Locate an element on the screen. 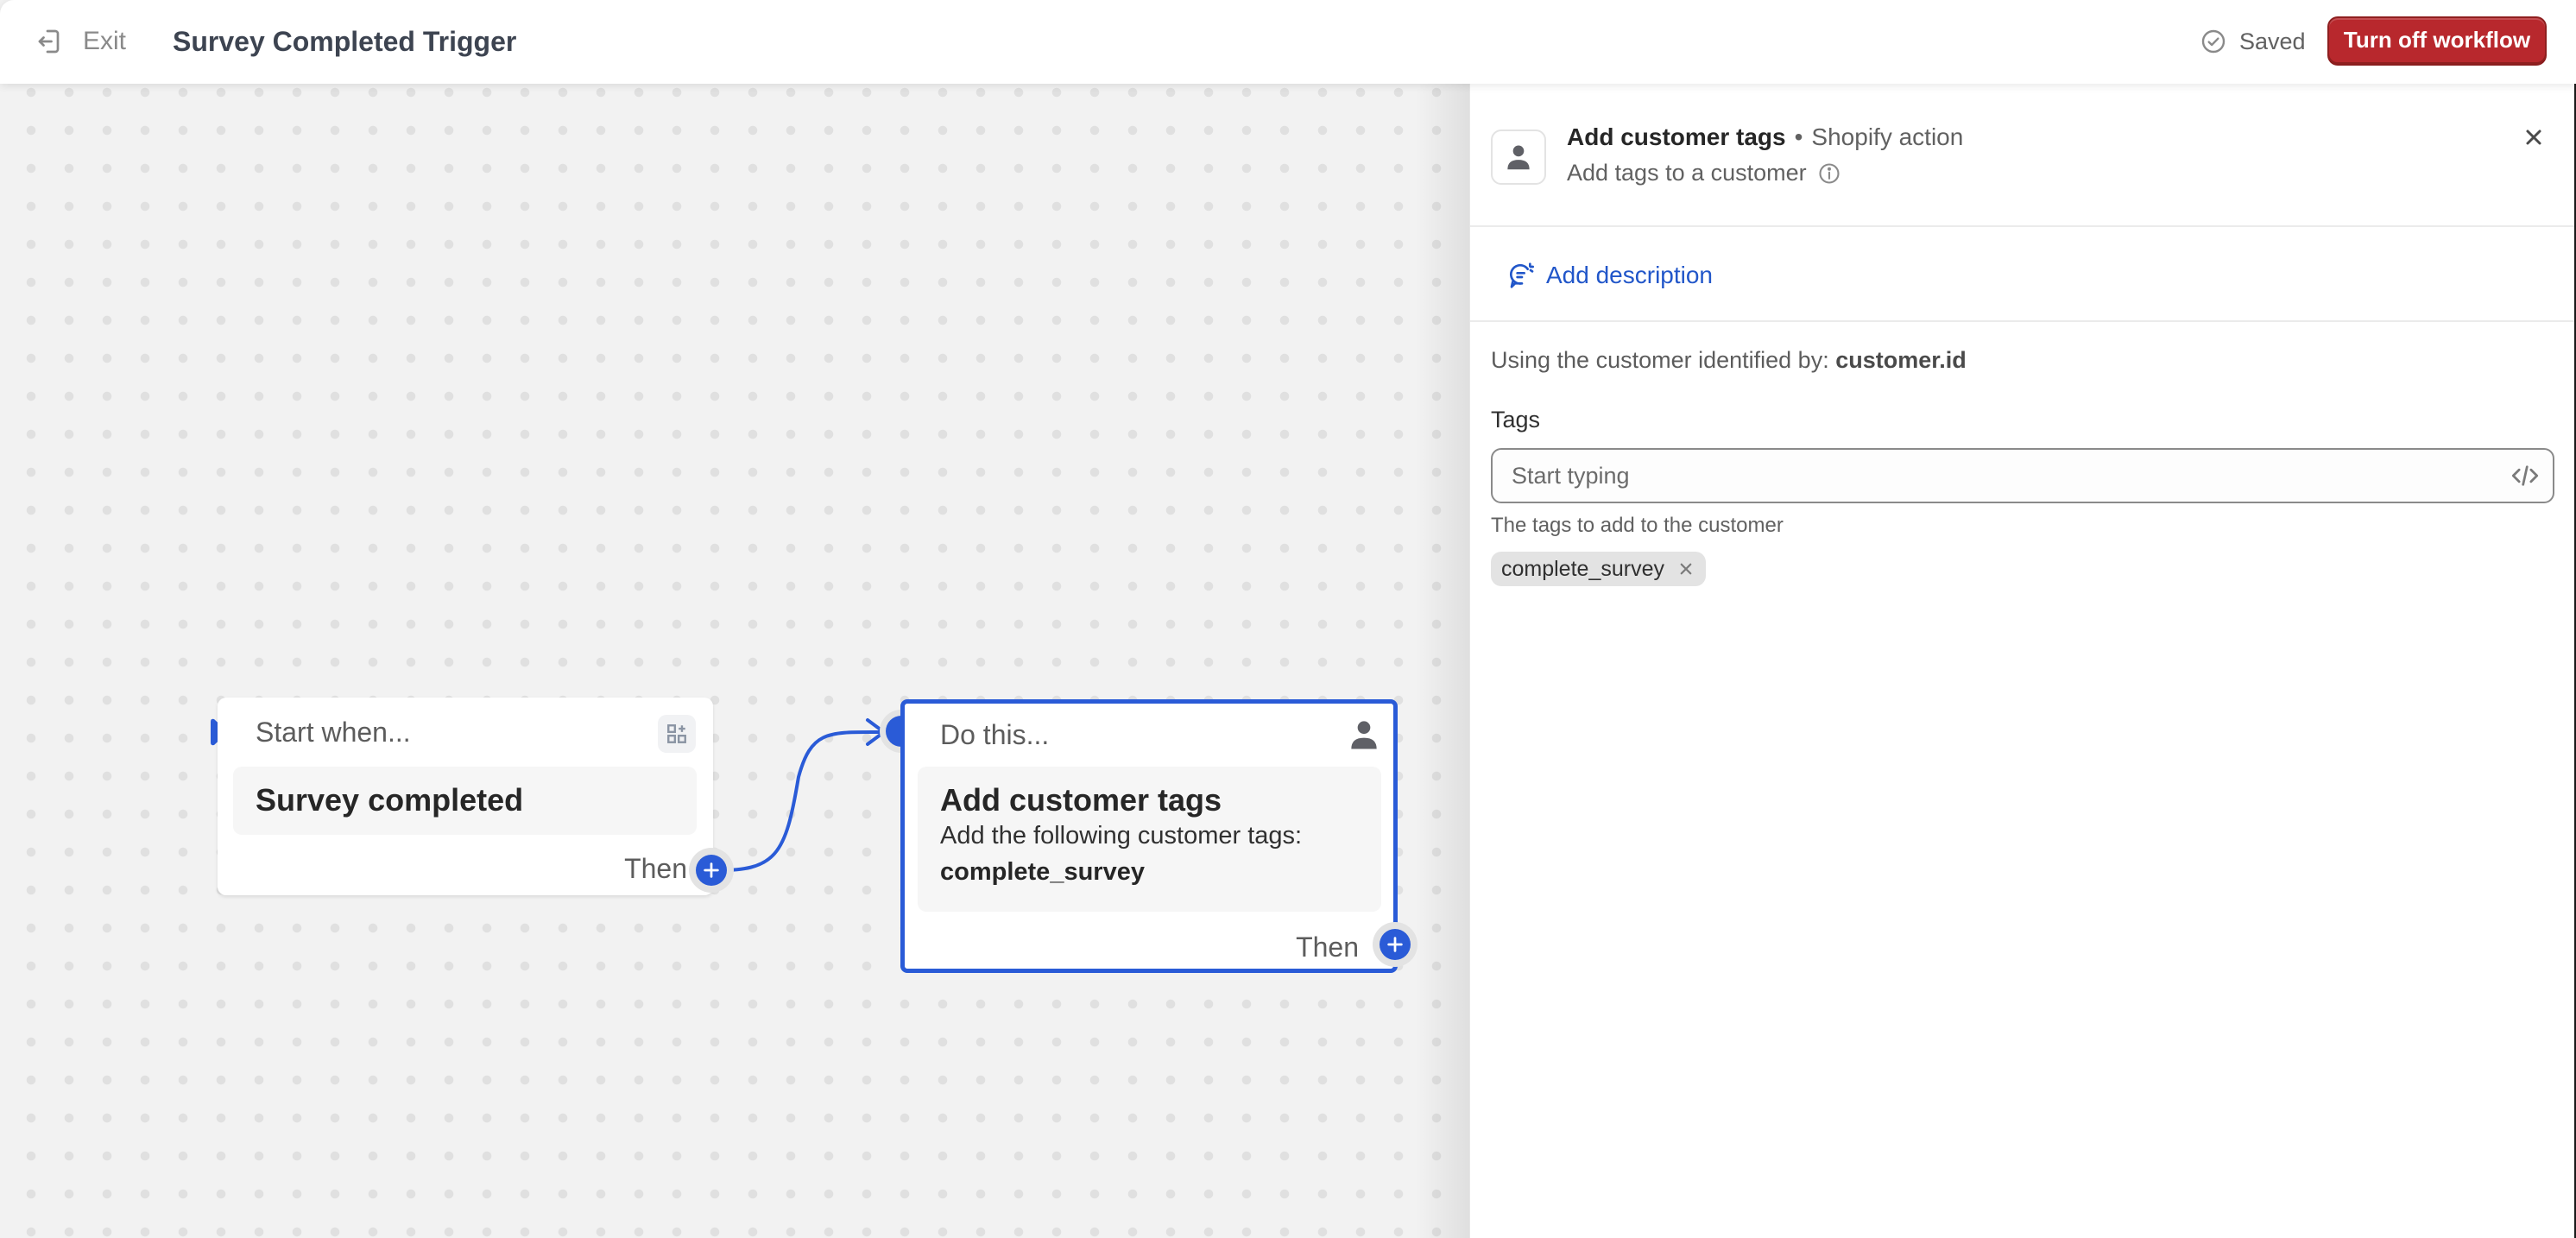  customer-identifier-value: customer.id is located at coordinates (1901, 360).